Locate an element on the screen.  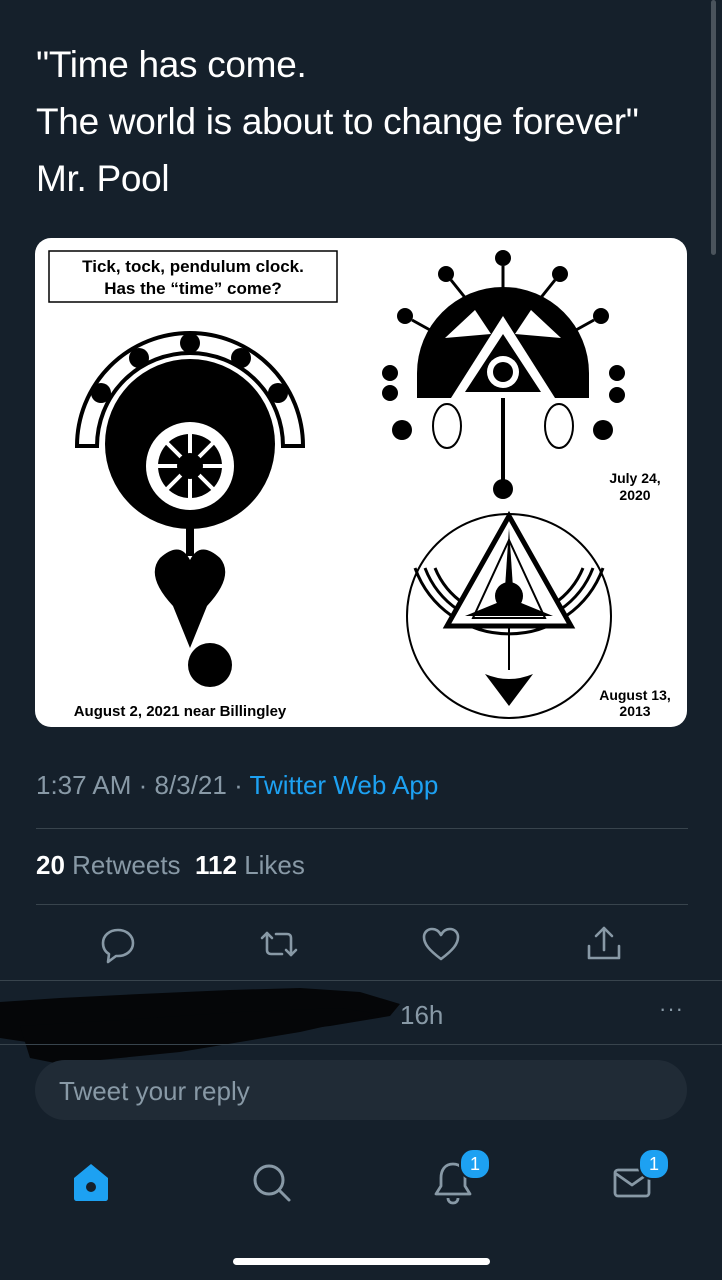
reply-button is located at coordinates (118, 944).